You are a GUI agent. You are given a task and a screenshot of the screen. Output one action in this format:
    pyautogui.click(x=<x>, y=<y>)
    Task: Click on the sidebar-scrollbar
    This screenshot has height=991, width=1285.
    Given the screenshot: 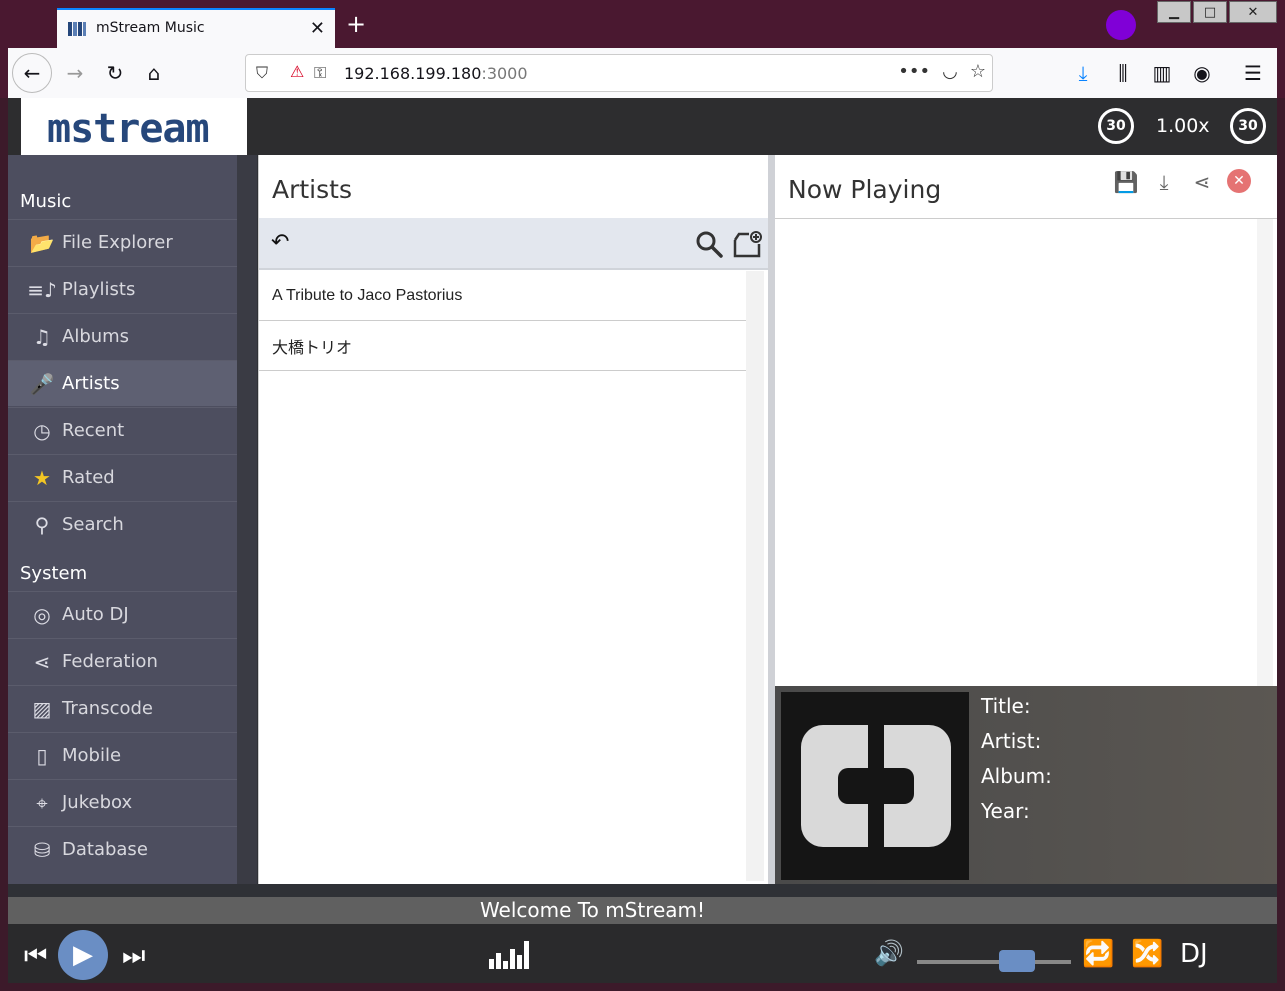 What is the action you would take?
    pyautogui.click(x=247, y=519)
    